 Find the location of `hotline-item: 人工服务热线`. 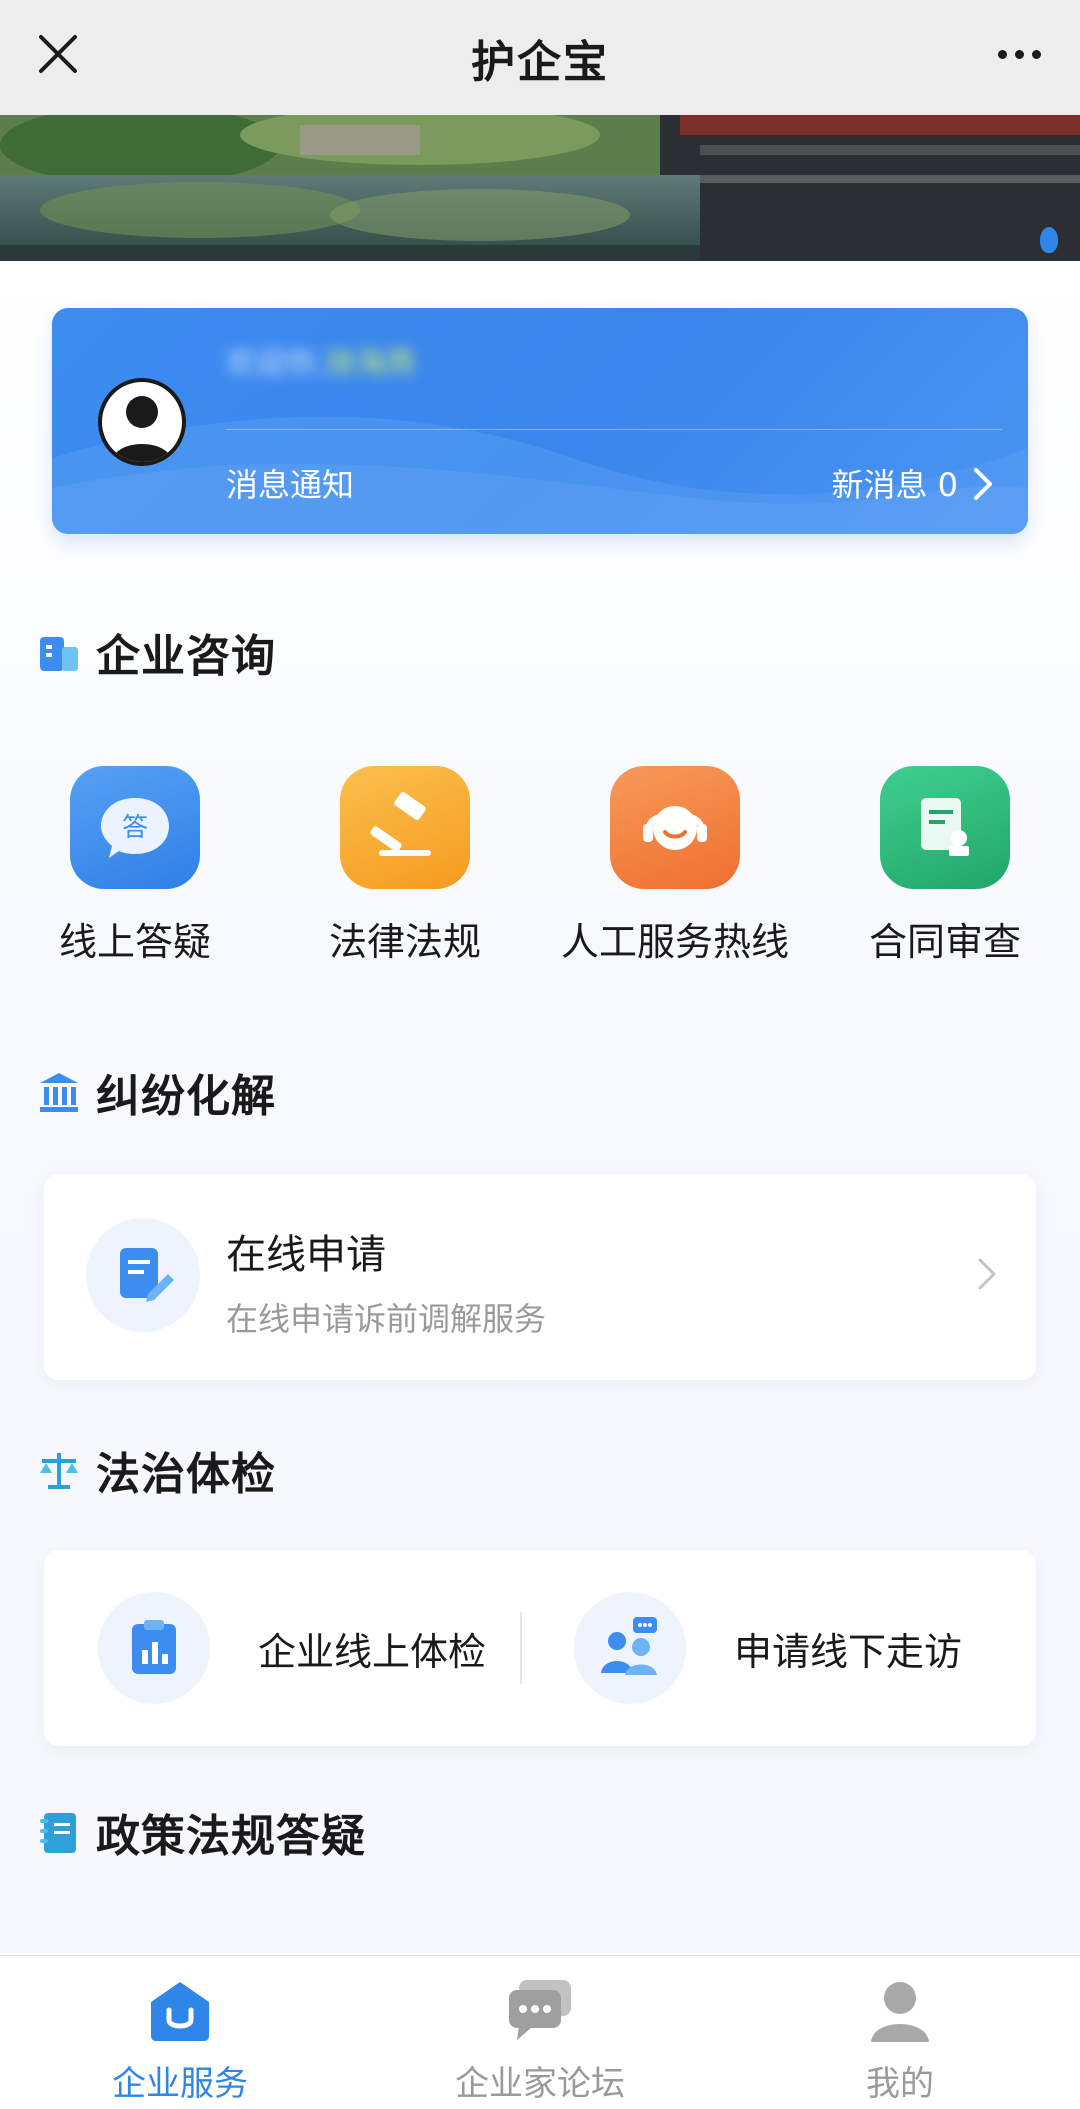

hotline-item: 人工服务热线 is located at coordinates (675, 866).